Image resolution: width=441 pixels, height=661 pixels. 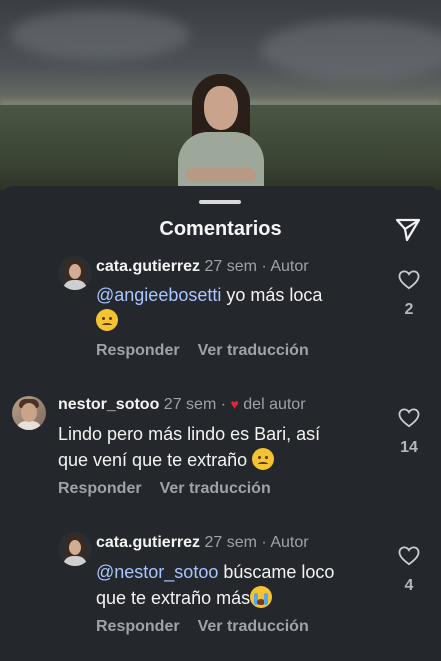 I want to click on liked-by-author-tag: del autor, so click(x=274, y=404).